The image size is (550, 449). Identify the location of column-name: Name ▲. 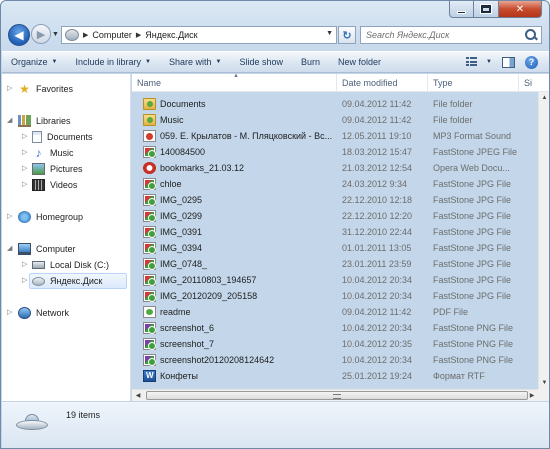
(234, 82).